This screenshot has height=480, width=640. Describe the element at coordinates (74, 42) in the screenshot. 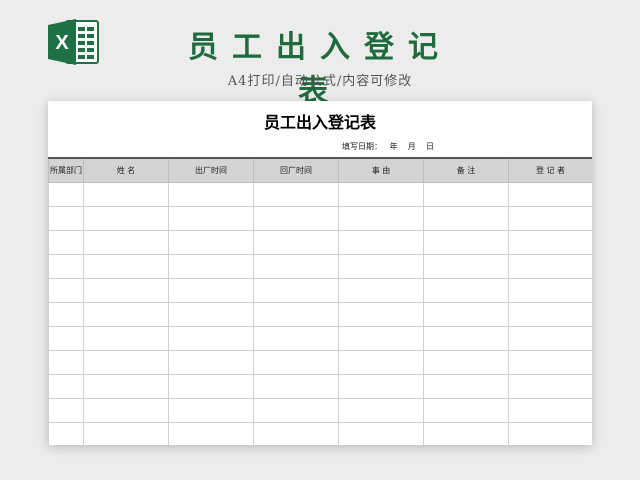

I see `excel-logo-icon: X` at that location.